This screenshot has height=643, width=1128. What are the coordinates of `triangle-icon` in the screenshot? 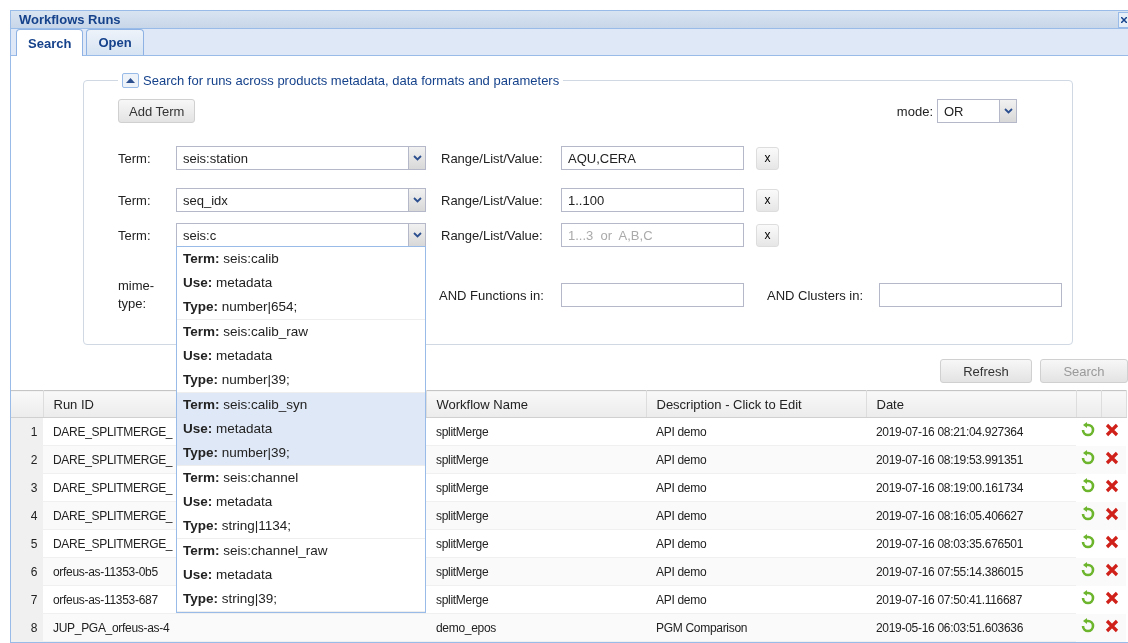 It's located at (130, 80).